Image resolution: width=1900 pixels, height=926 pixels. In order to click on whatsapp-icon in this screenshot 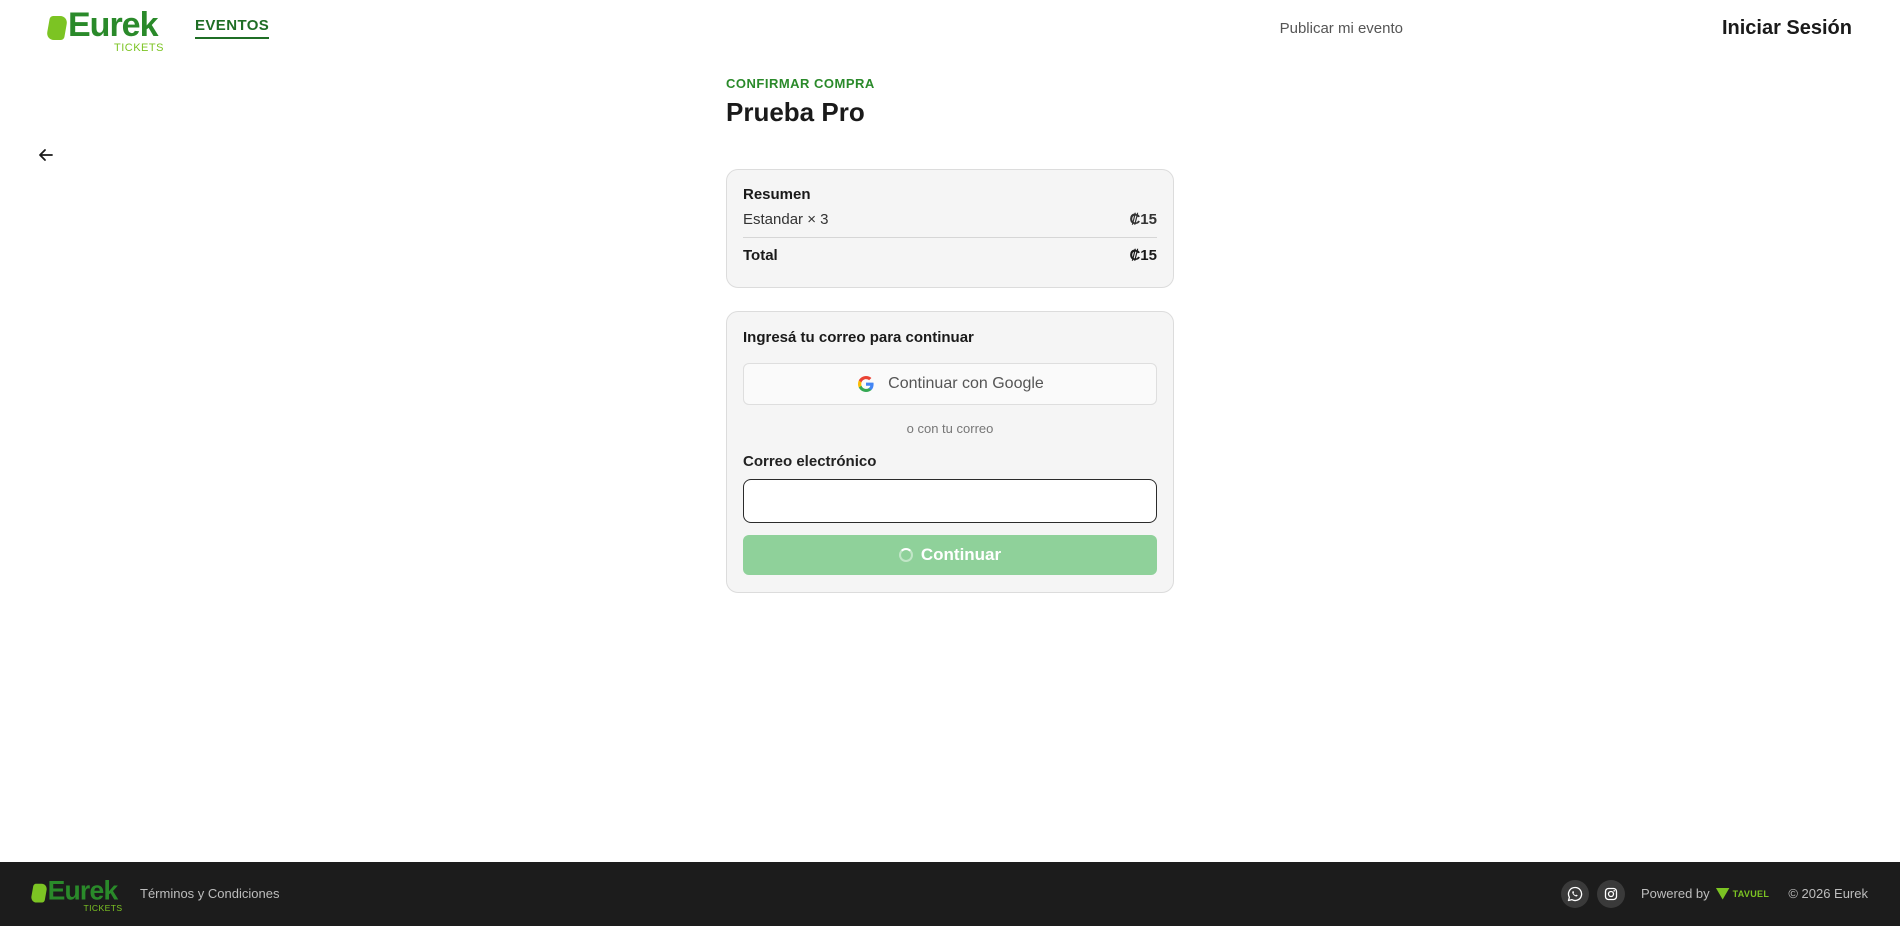, I will do `click(1575, 894)`.